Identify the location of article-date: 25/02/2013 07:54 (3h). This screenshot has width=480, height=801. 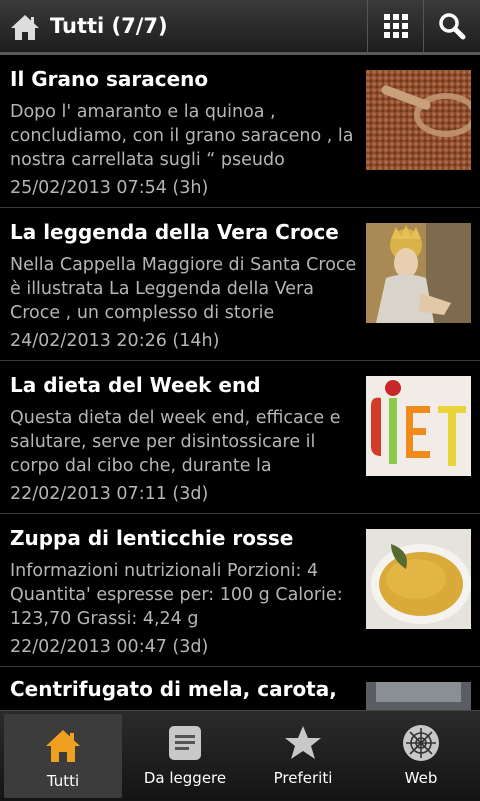
(109, 188).